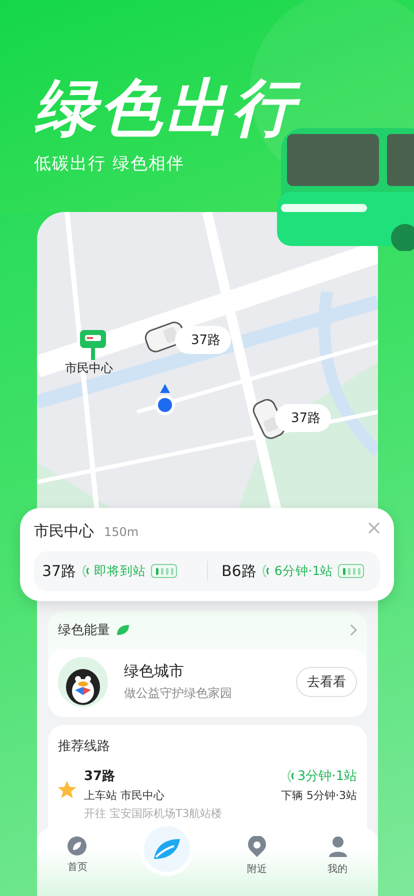 The image size is (414, 896). Describe the element at coordinates (84, 630) in the screenshot. I see `section-title: 绿色能量` at that location.